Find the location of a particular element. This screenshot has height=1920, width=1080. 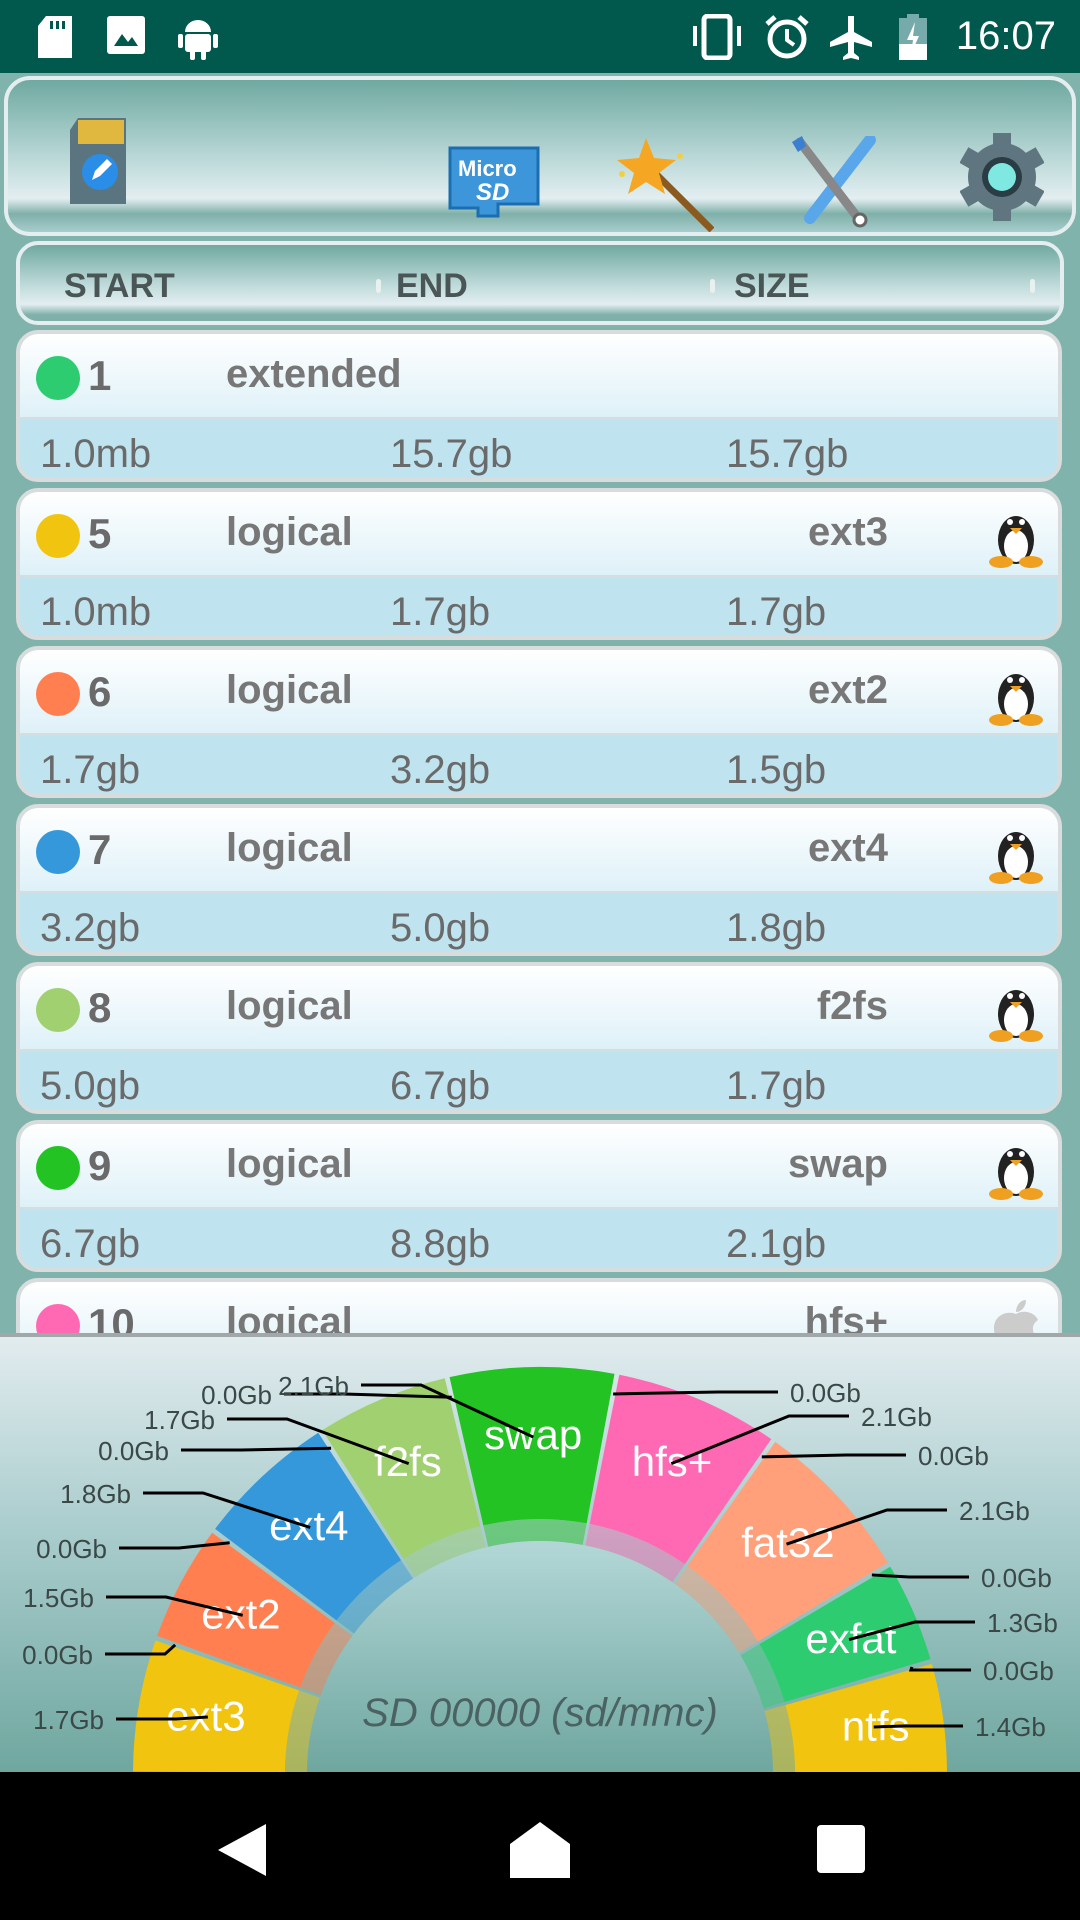

partition-row: 1 extended 1.0mb 15.7gb 15.7gb is located at coordinates (539, 406).